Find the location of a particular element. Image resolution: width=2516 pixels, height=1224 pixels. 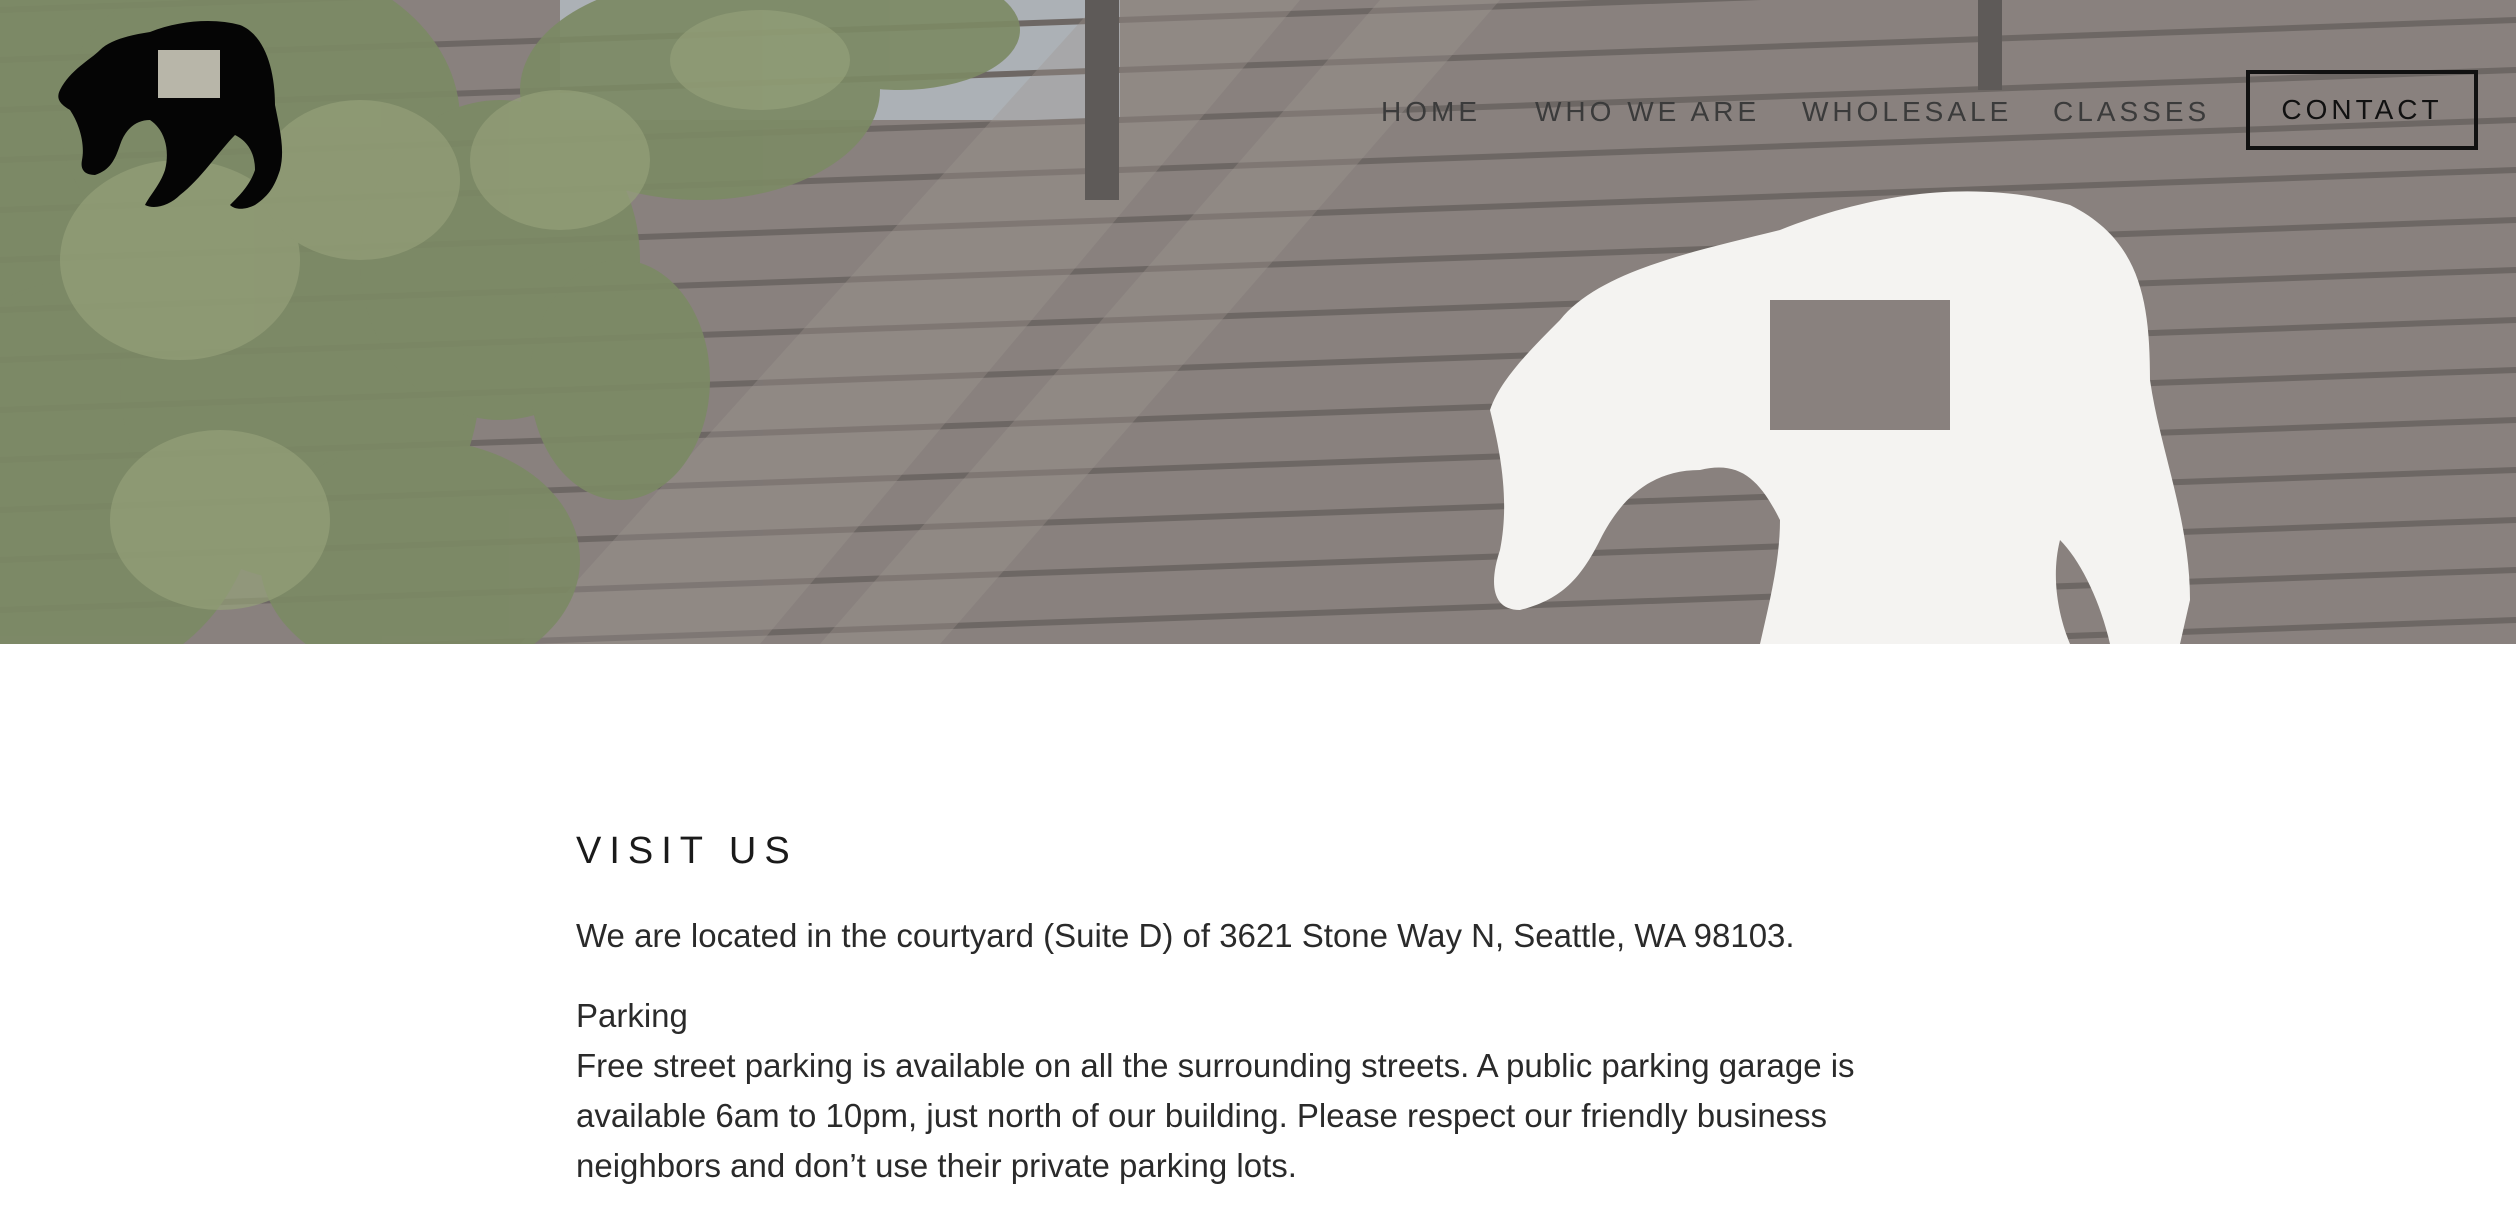

visit-title: VISIT US is located at coordinates (687, 851).